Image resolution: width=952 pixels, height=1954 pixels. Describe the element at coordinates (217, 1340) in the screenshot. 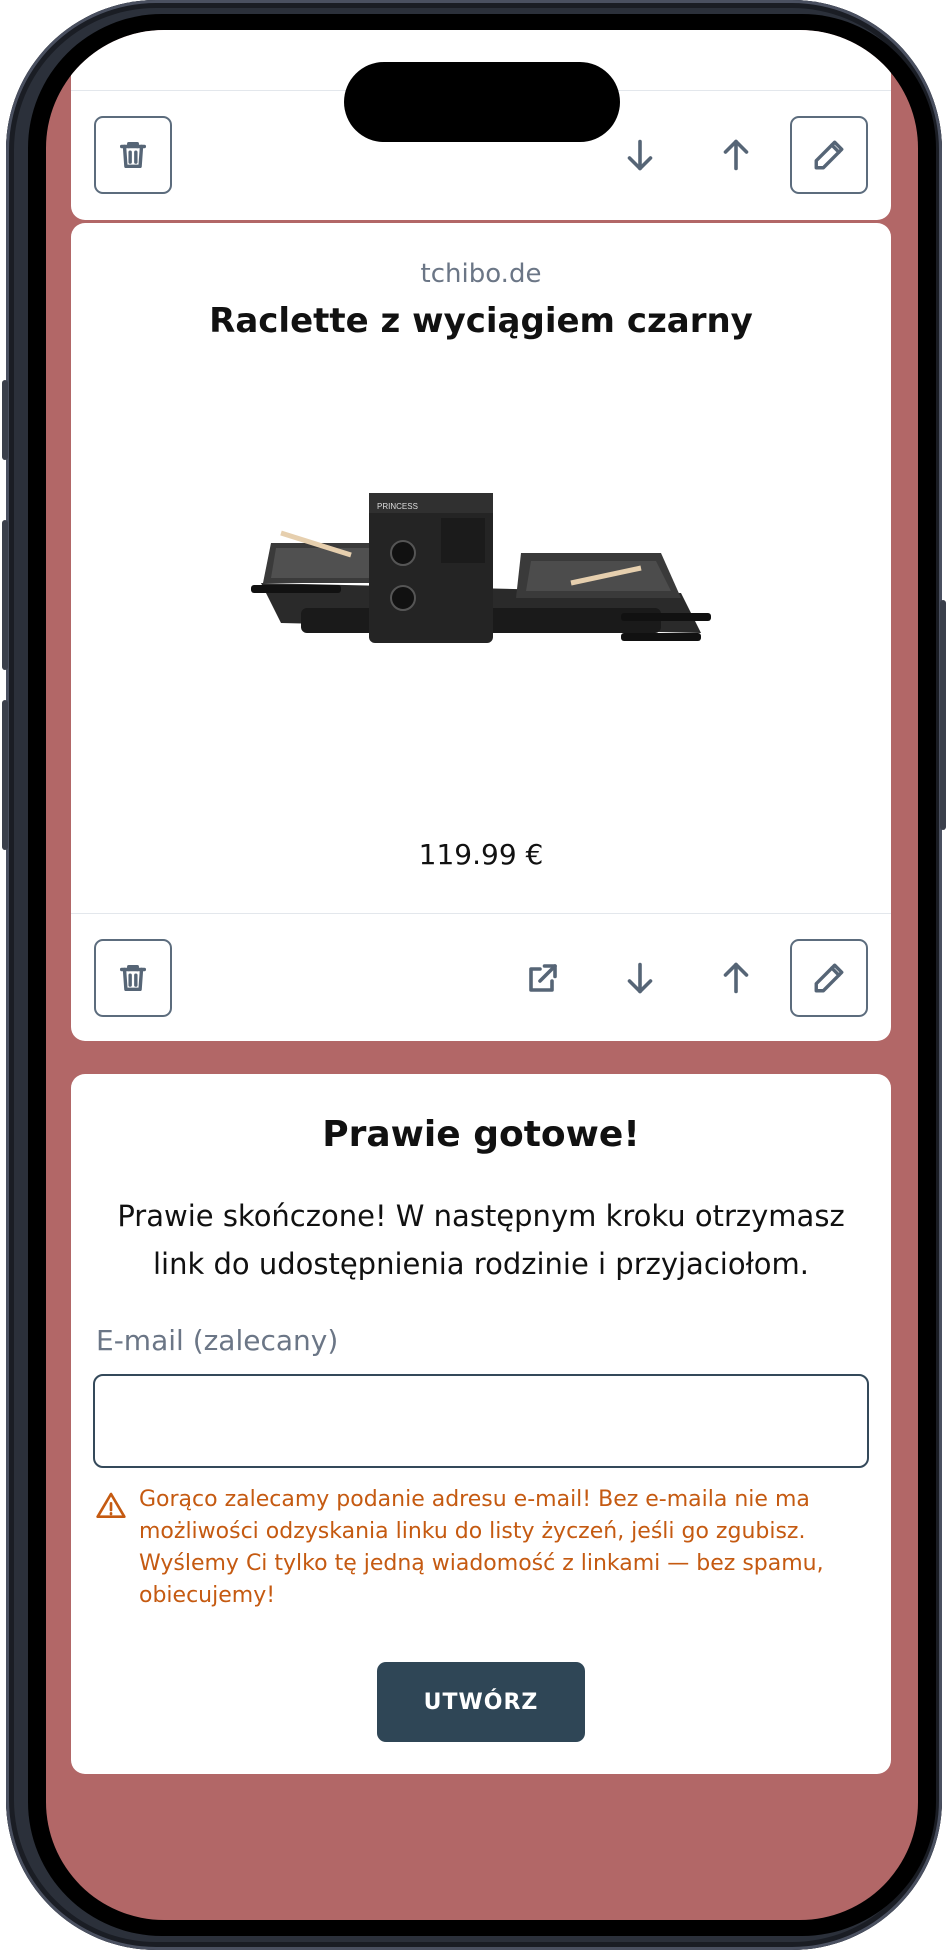

I see `email-label: E-mail (zalecany)` at that location.